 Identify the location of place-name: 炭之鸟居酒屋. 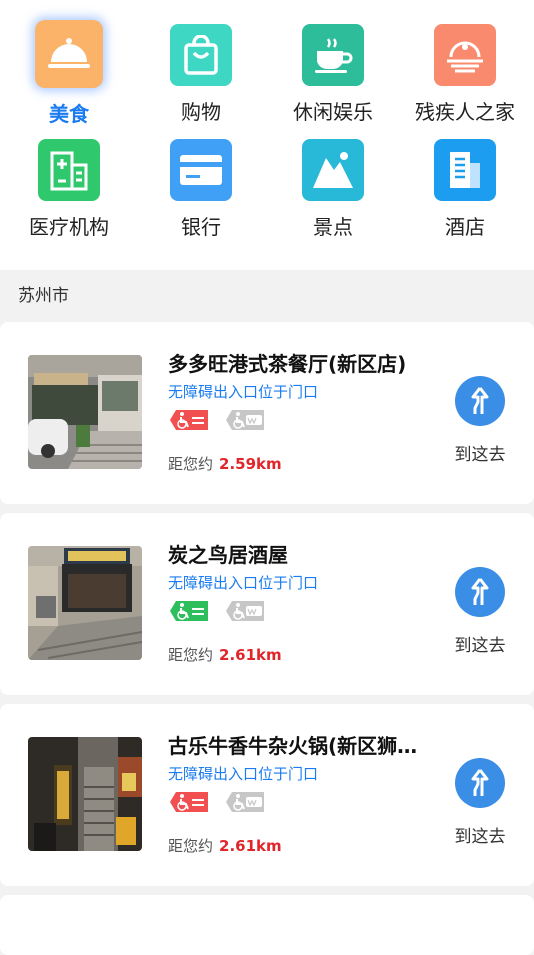
(228, 555).